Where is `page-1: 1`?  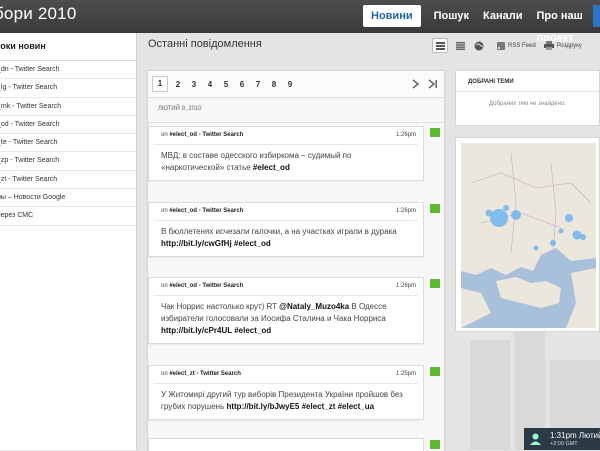 page-1: 1 is located at coordinates (160, 84).